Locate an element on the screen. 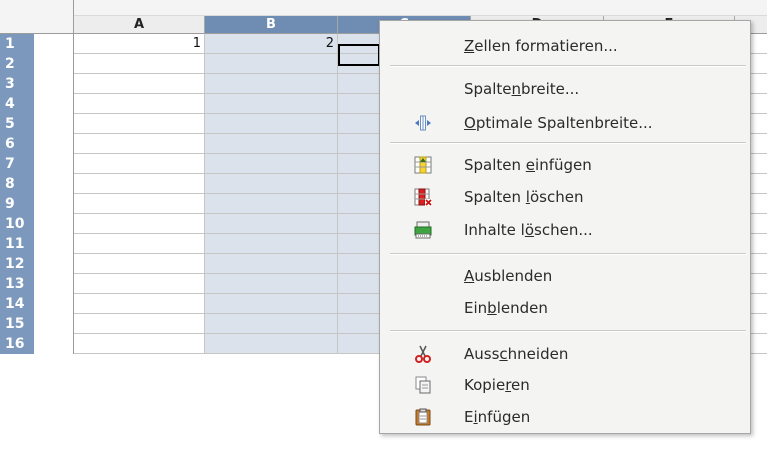  row-number: 15 is located at coordinates (17, 324).